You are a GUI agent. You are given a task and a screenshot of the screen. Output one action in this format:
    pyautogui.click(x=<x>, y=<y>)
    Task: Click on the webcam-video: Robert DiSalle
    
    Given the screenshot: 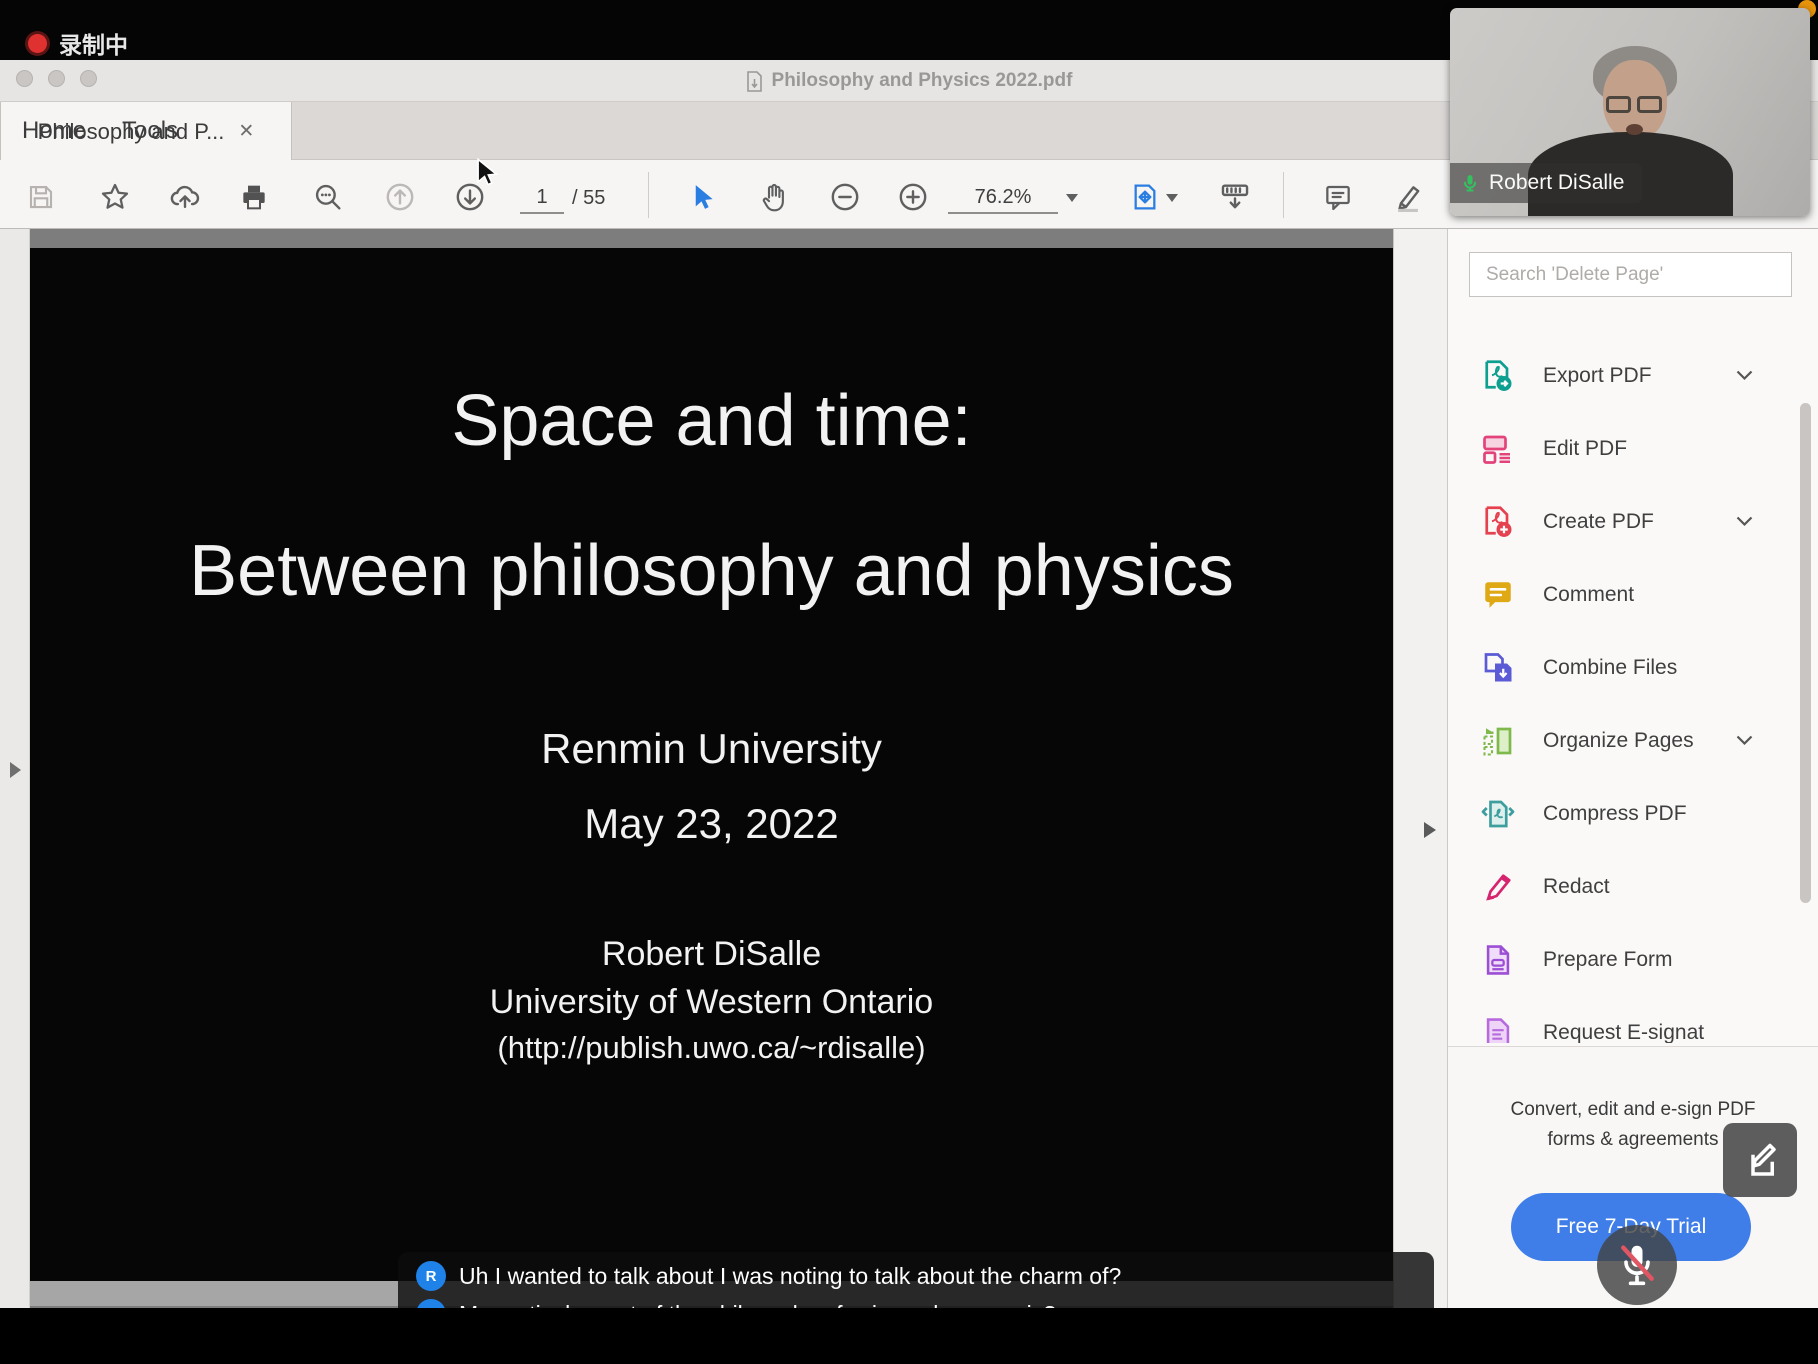 What is the action you would take?
    pyautogui.click(x=1630, y=112)
    